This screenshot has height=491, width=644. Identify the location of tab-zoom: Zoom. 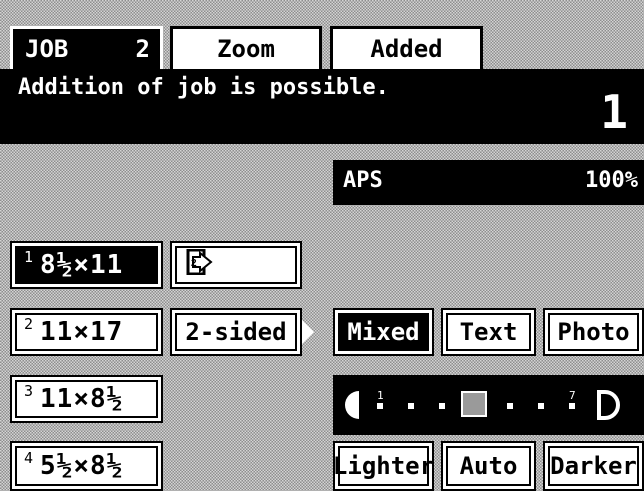
(246, 49).